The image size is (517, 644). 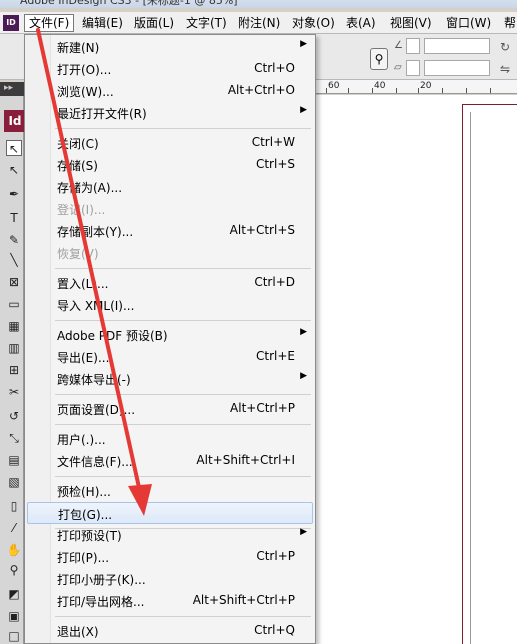 What do you see at coordinates (493, 378) in the screenshot?
I see `page-margin-guide` at bounding box center [493, 378].